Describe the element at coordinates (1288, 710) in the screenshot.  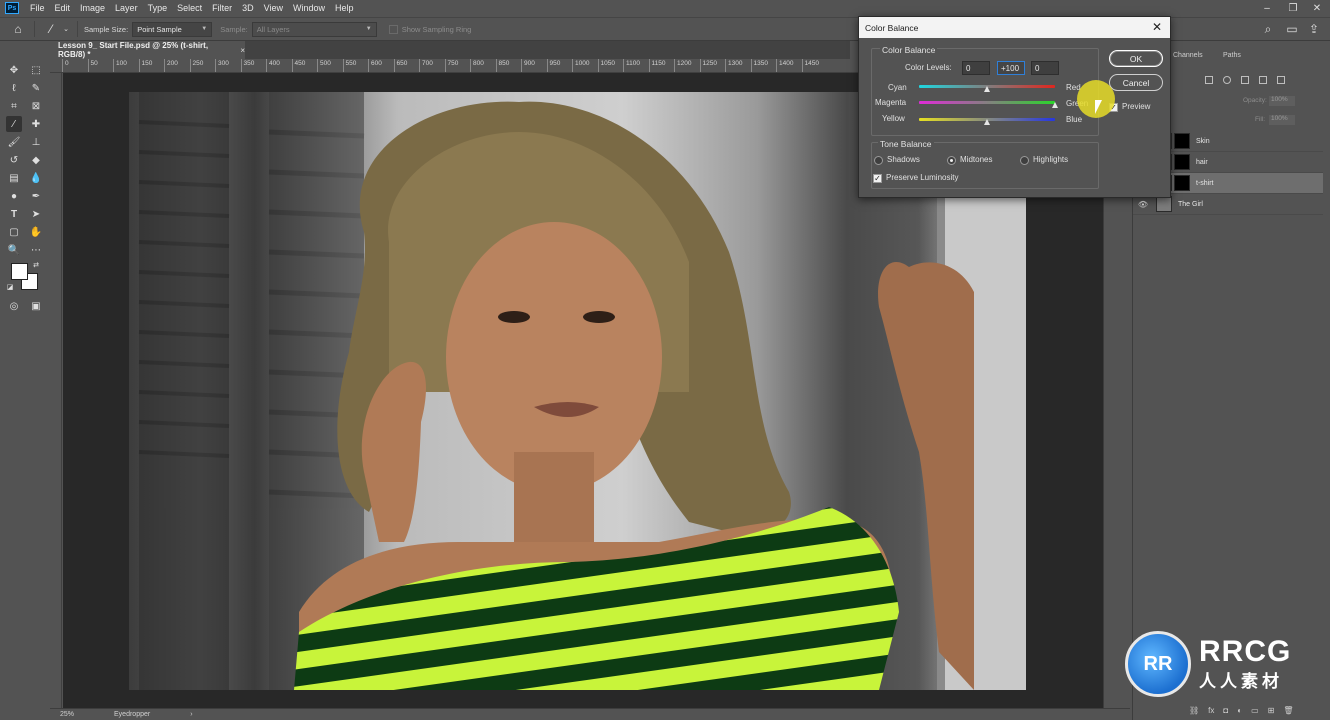
I see `delete-layer-icon: 🗑` at that location.